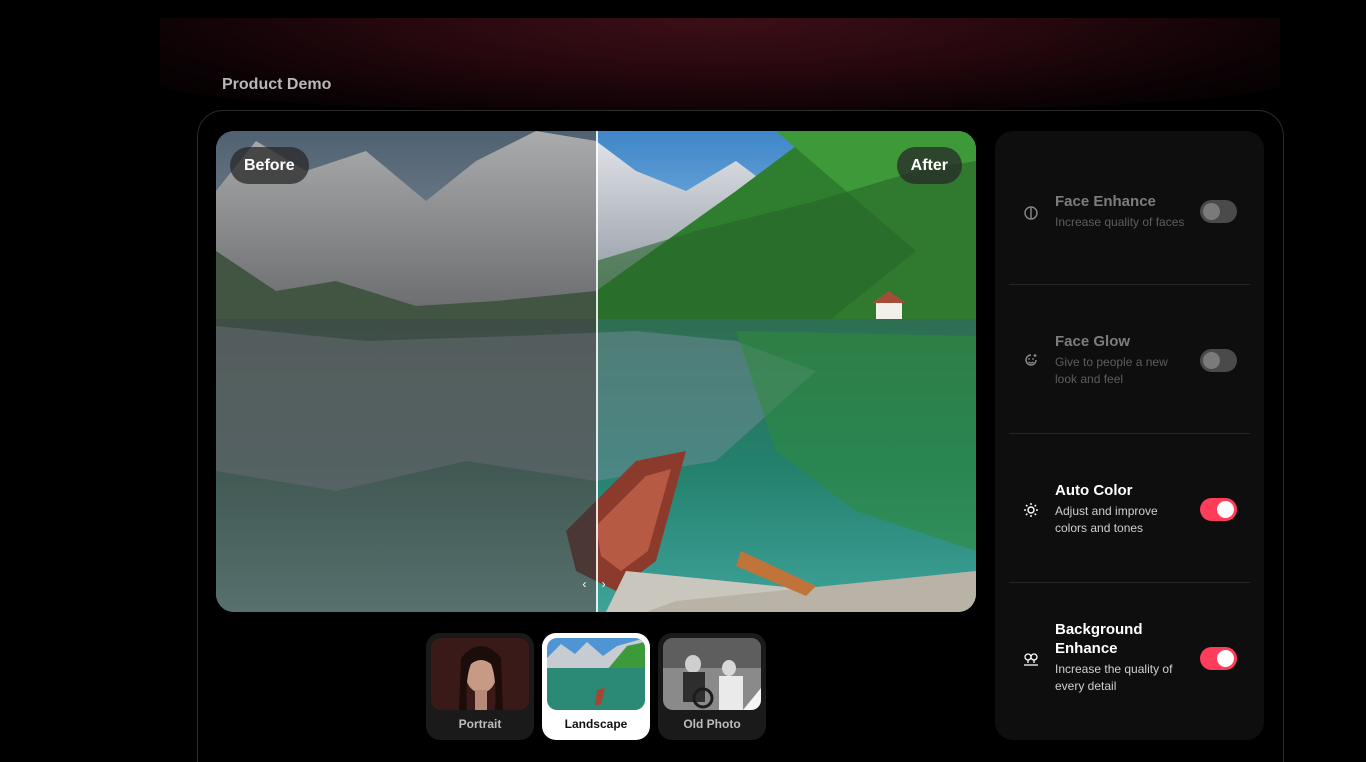  Describe the element at coordinates (1114, 677) in the screenshot. I see `option-description: Increase the quality of every detail` at that location.